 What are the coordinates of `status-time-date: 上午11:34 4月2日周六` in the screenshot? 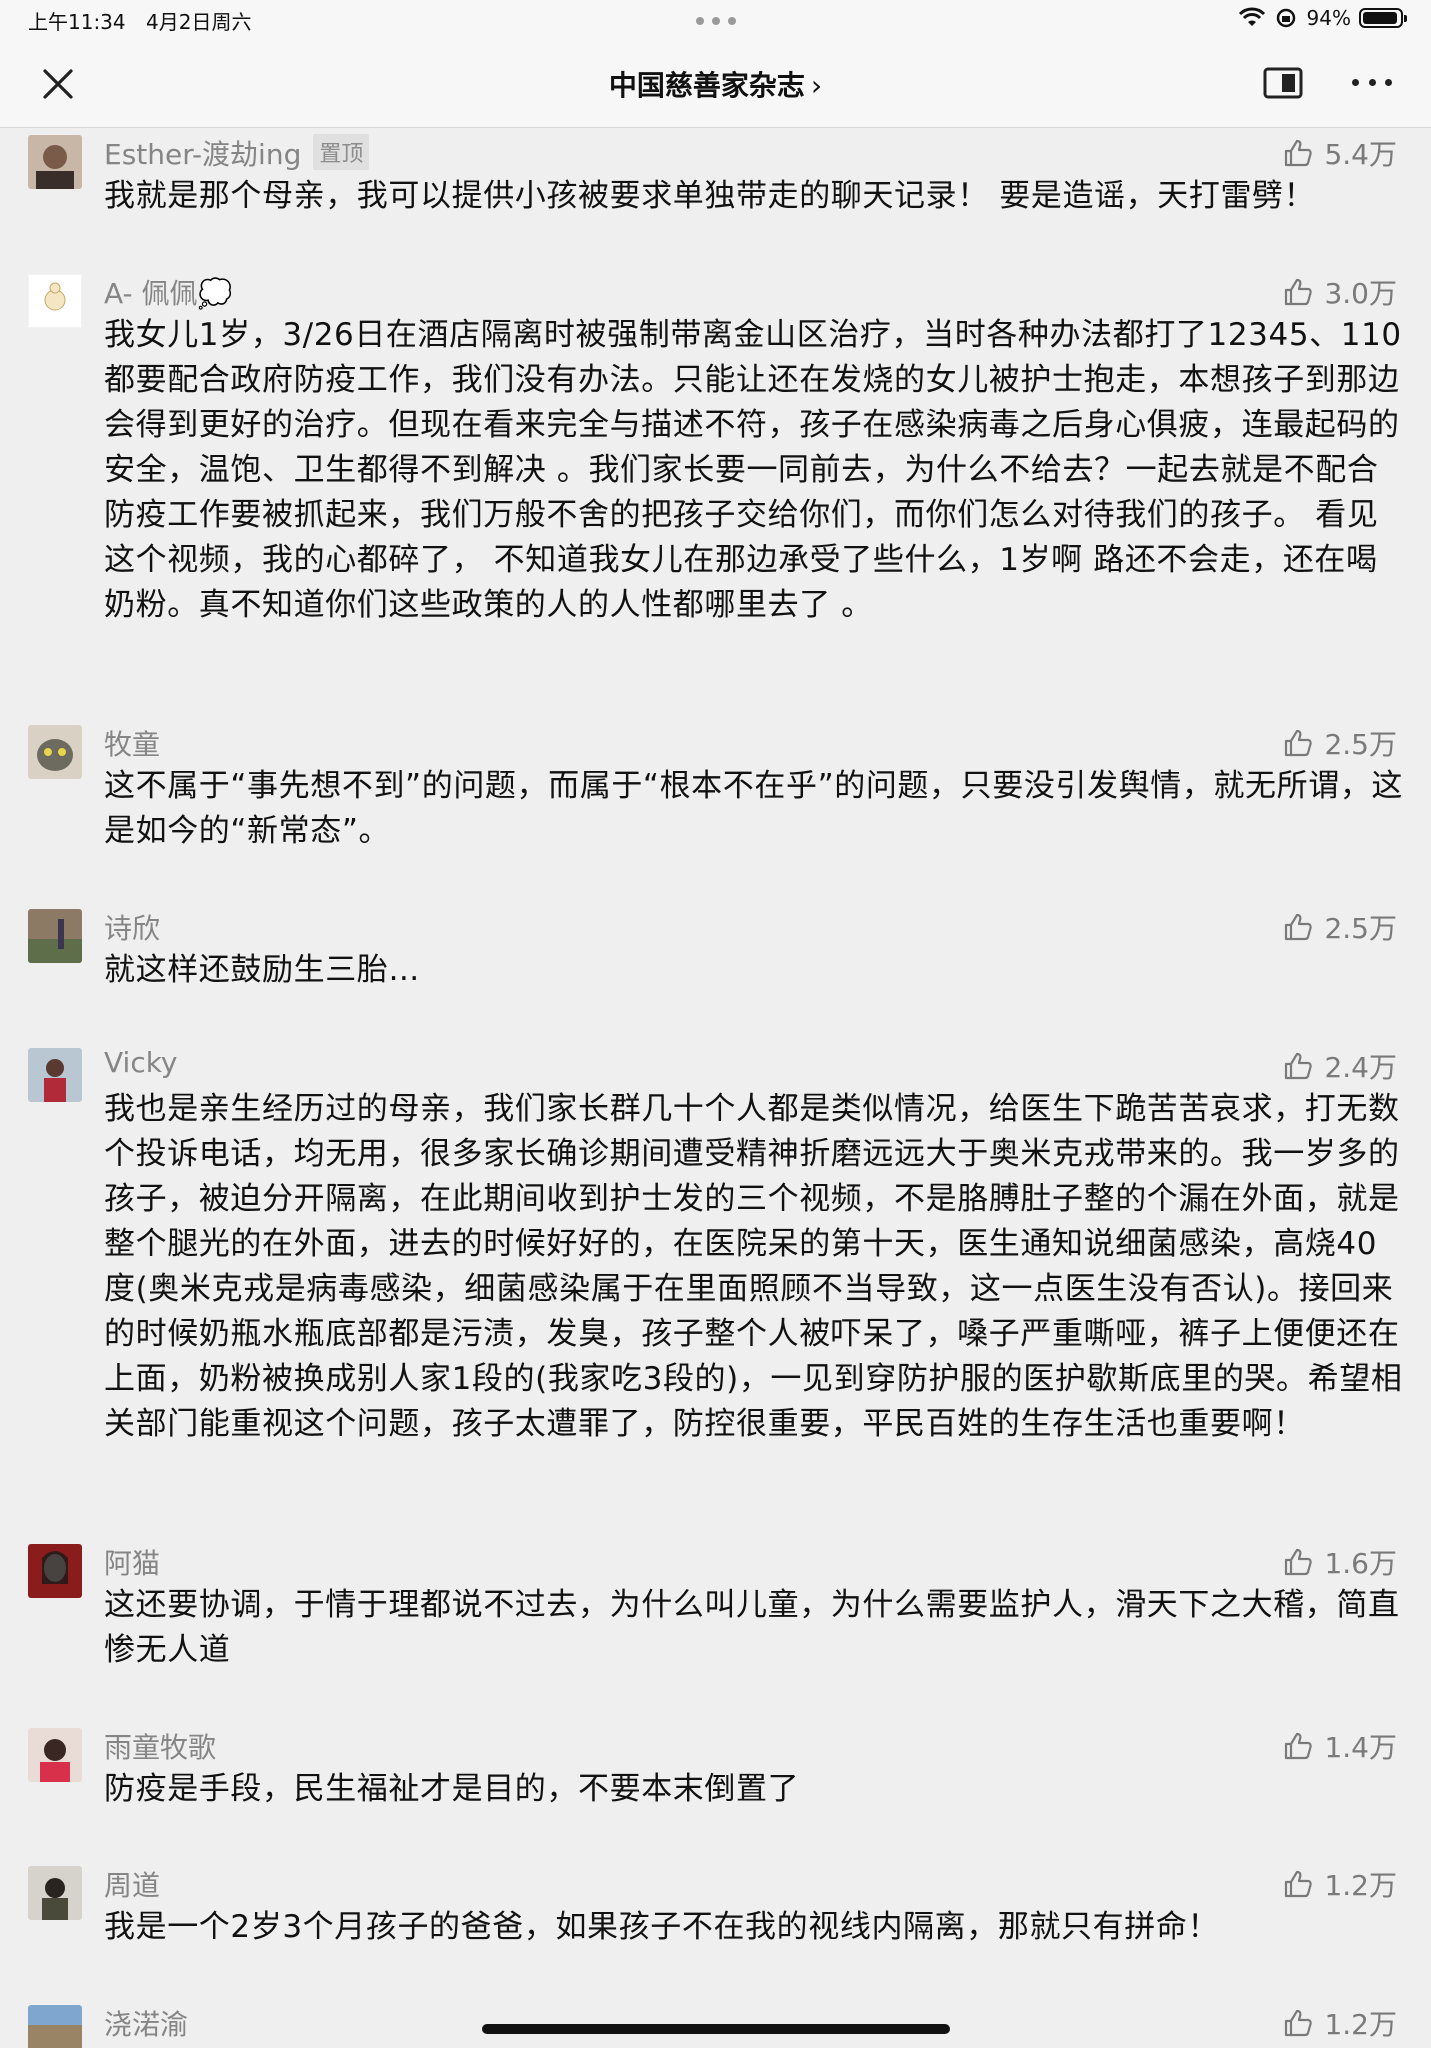 It's located at (139, 20).